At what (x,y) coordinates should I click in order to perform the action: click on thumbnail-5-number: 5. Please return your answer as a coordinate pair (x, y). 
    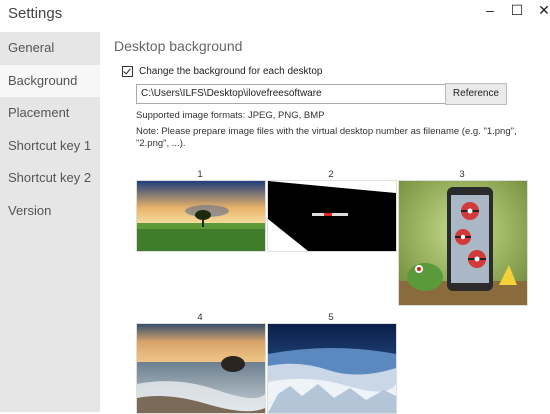
    Looking at the image, I should click on (331, 317).